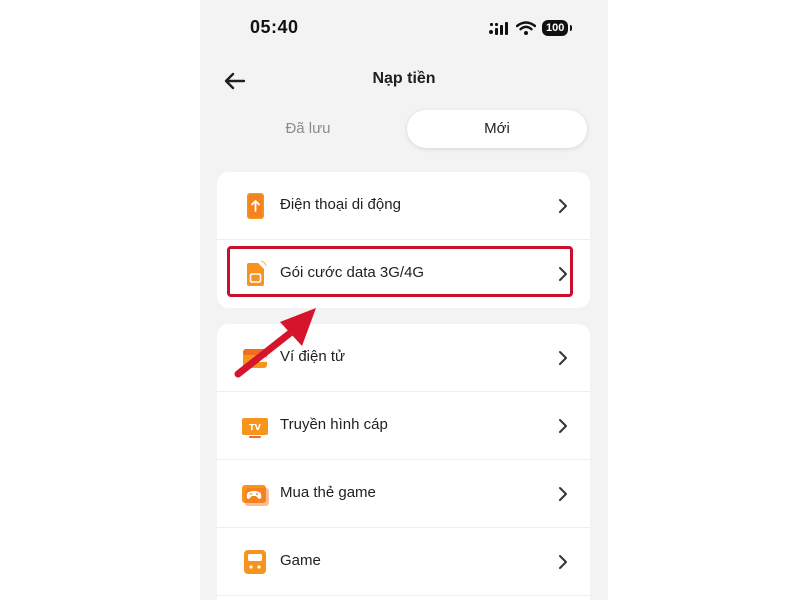  Describe the element at coordinates (255, 206) in the screenshot. I see `phone-topup-icon` at that location.